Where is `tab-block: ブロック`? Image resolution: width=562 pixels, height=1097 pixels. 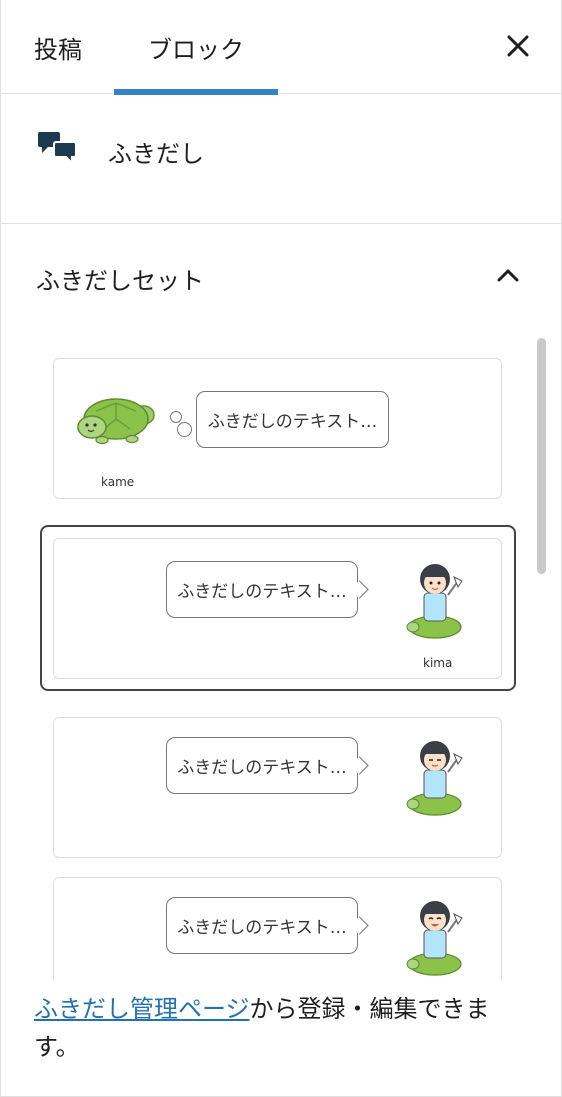 tab-block: ブロック is located at coordinates (196, 47).